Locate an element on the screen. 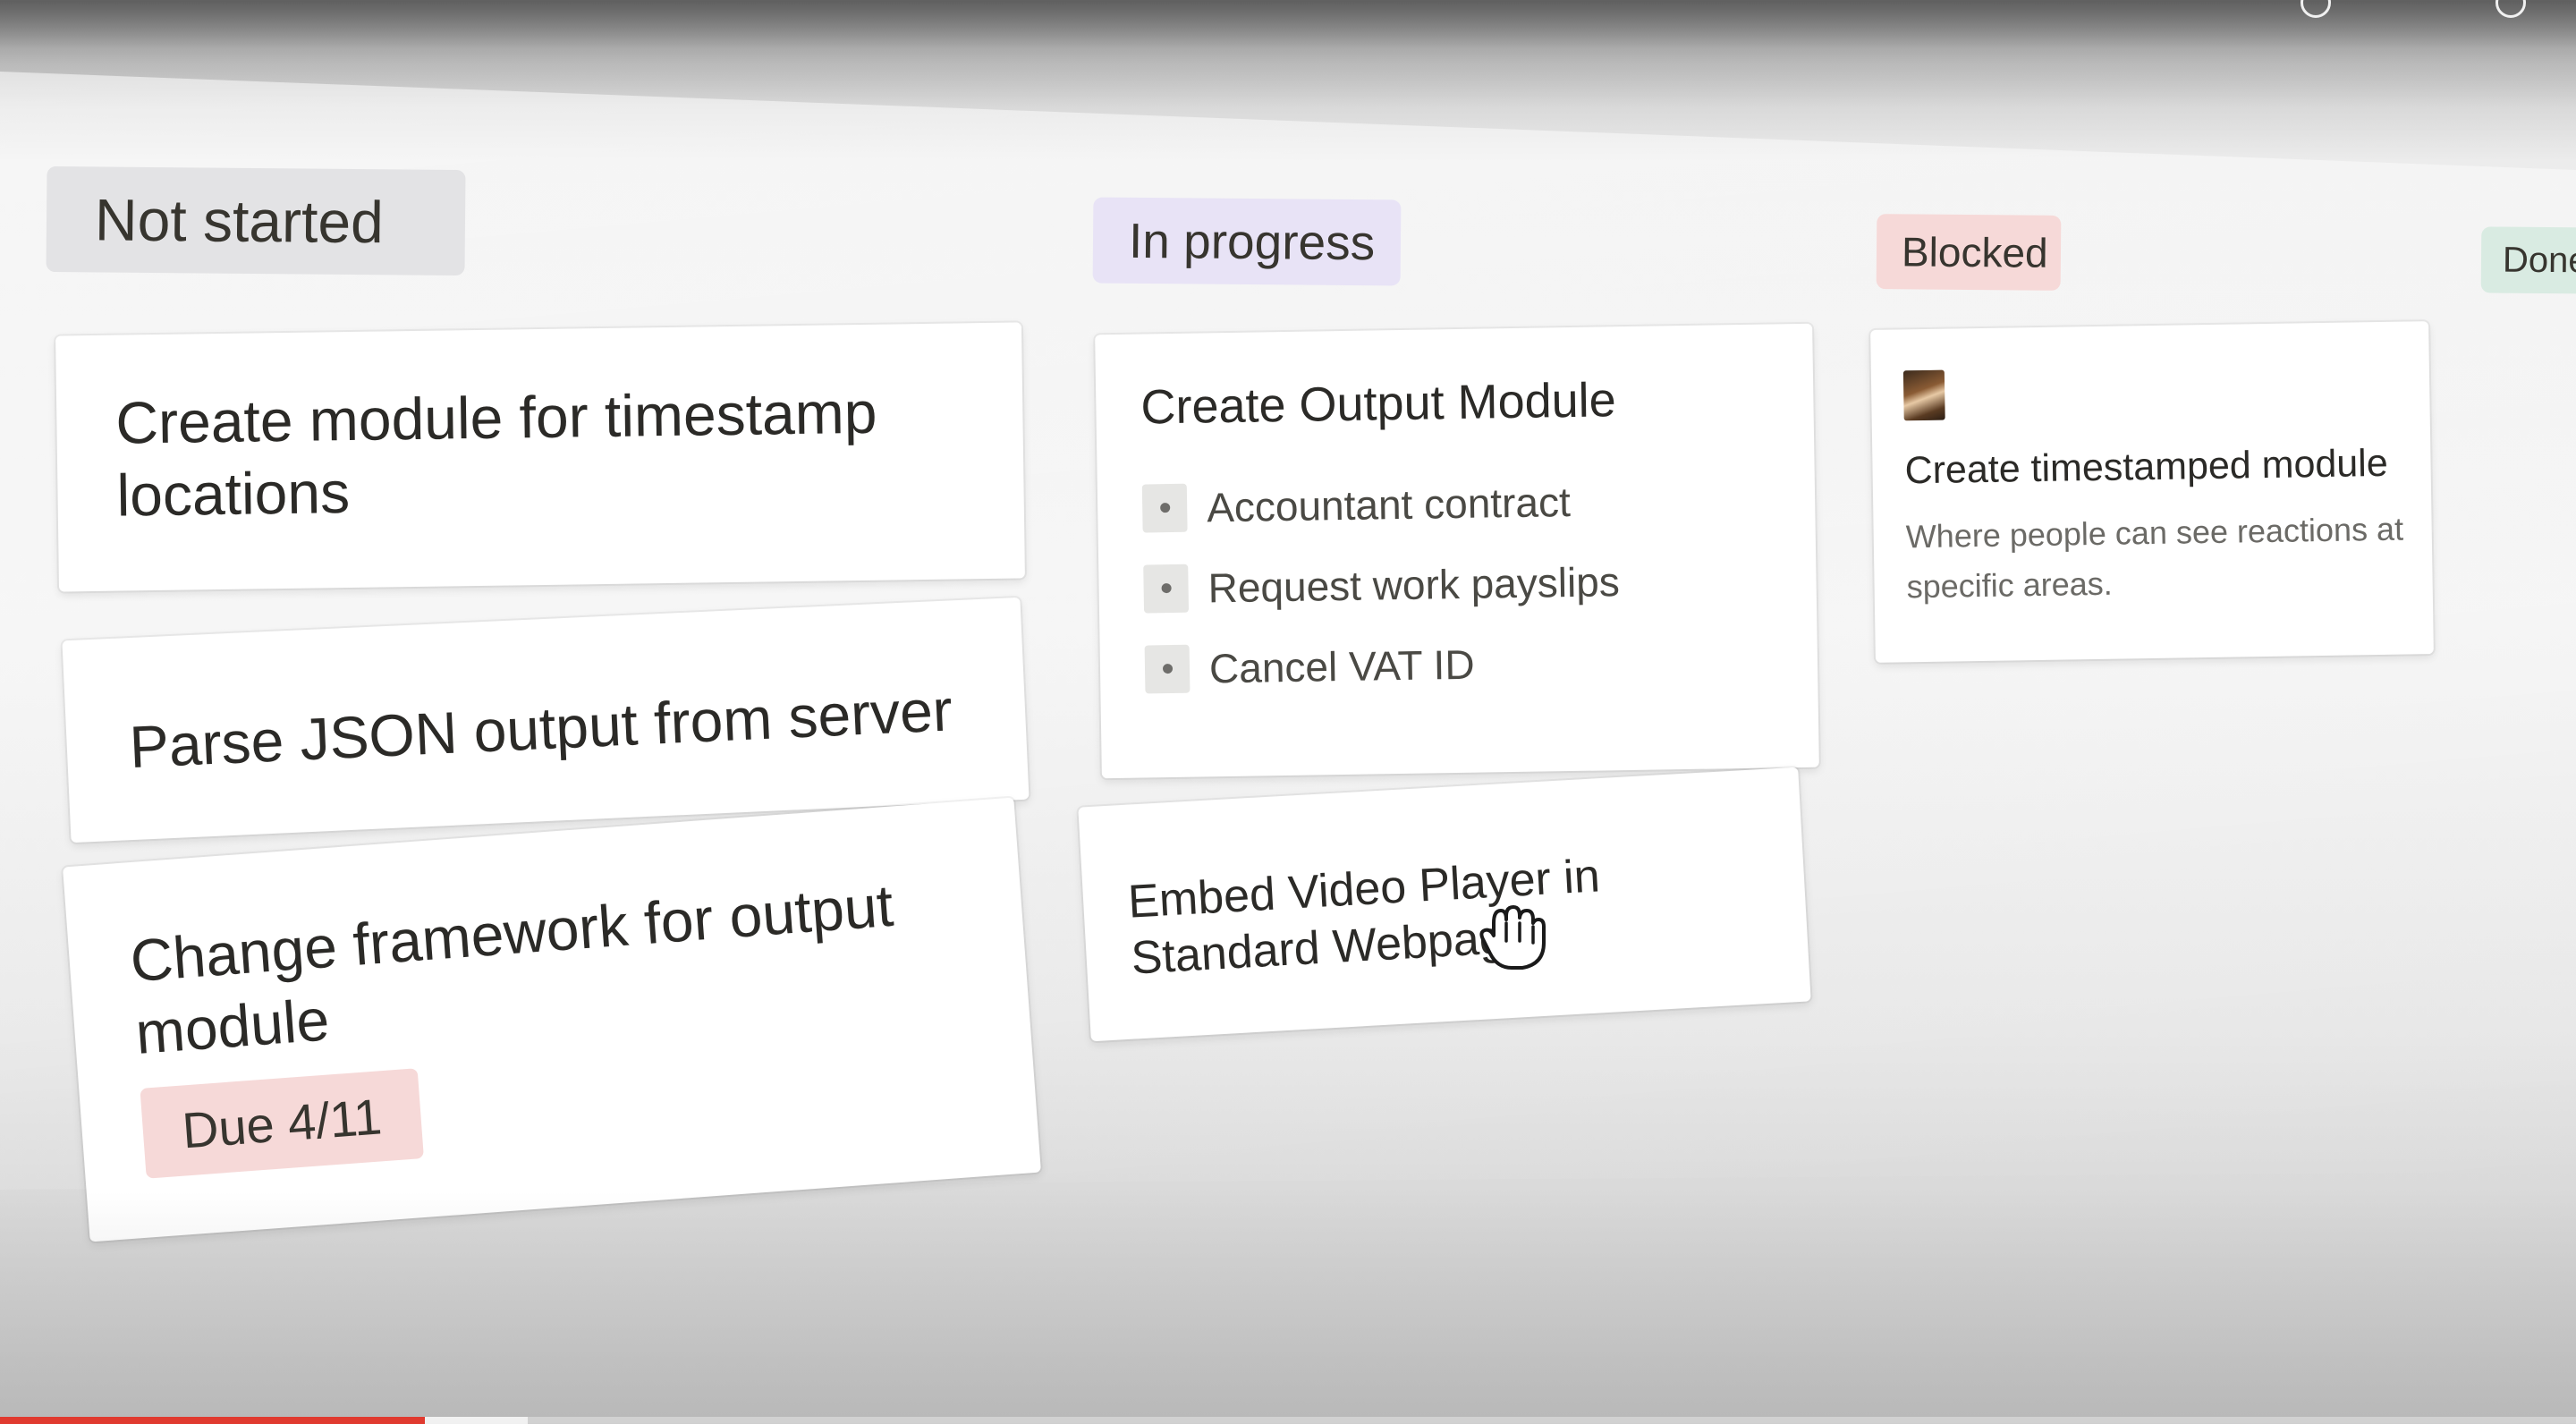 The height and width of the screenshot is (1424, 2576). column-label: In progress is located at coordinates (1252, 241).